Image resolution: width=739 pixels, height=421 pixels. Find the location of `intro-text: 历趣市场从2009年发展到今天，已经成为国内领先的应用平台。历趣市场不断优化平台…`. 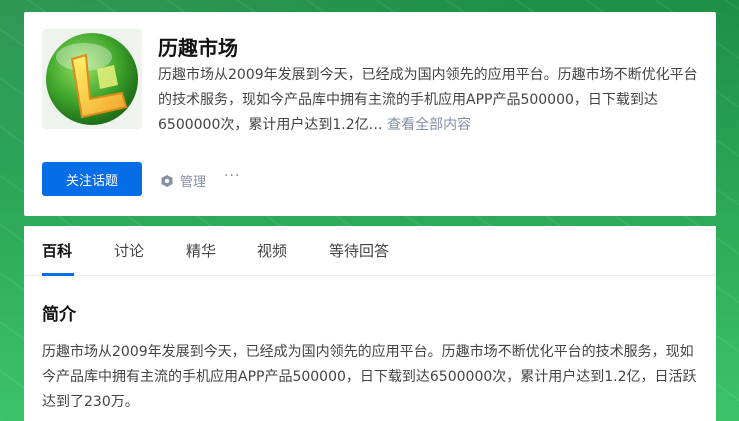

intro-text: 历趣市场从2009年发展到今天，已经成为国内领先的应用平台。历趣市场不断优化平台… is located at coordinates (369, 377).